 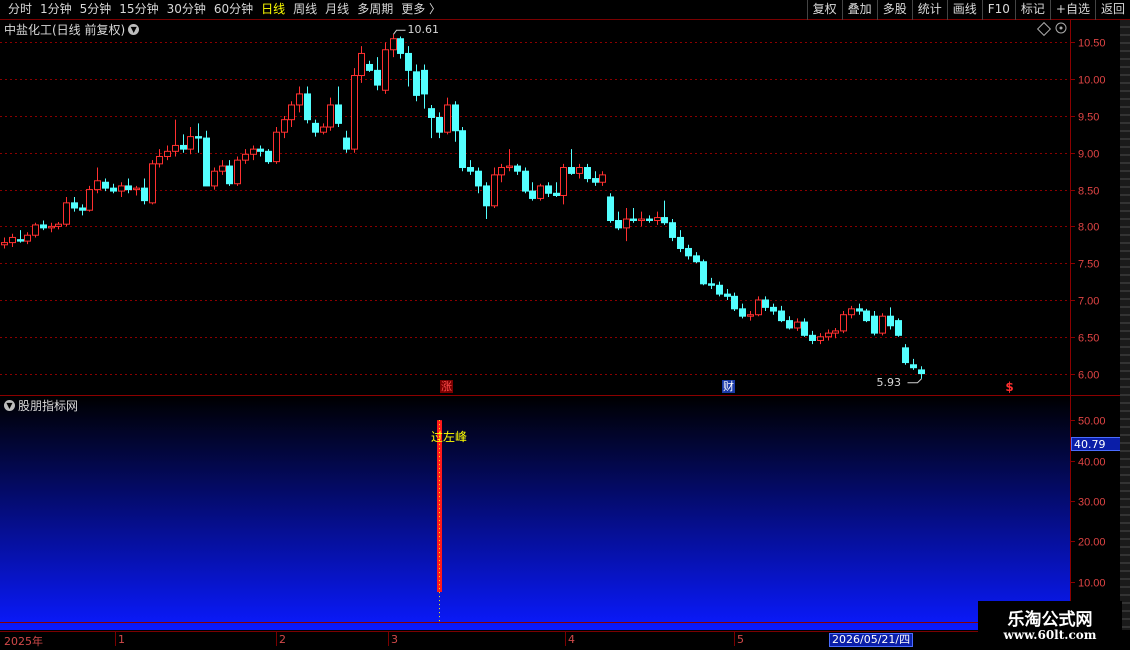 What do you see at coordinates (9, 405) in the screenshot?
I see `chevron-down-icon: ▼` at bounding box center [9, 405].